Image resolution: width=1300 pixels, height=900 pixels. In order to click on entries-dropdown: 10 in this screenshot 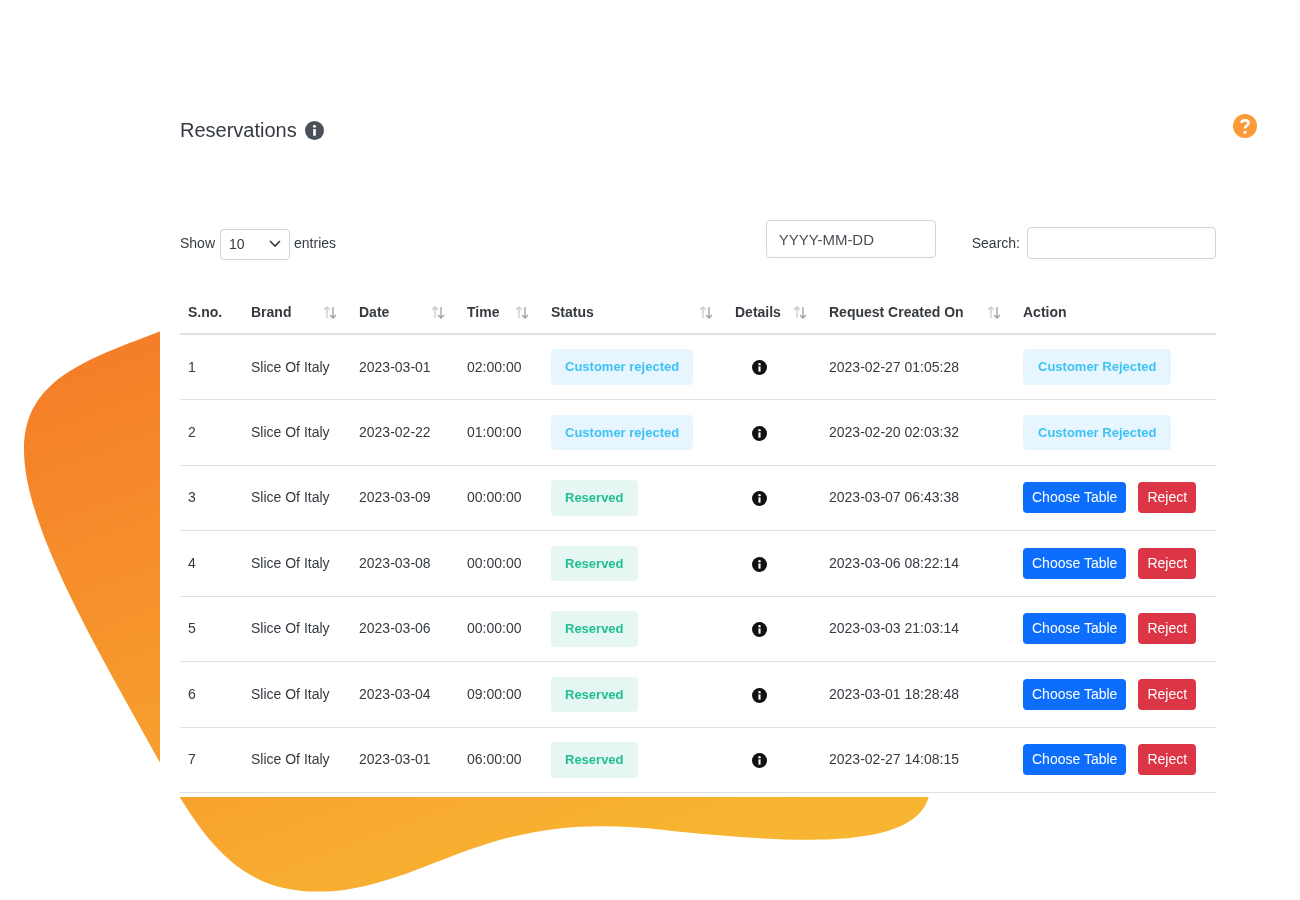, I will do `click(255, 244)`.